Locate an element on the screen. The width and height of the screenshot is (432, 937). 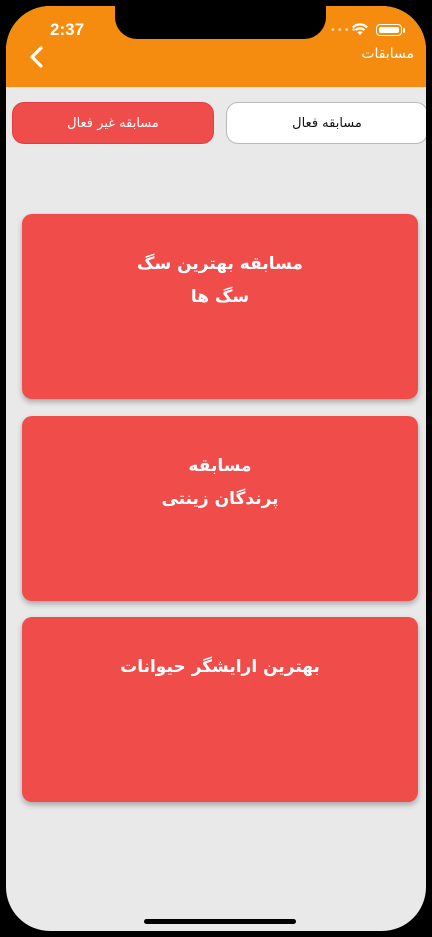
back-button is located at coordinates (37, 57).